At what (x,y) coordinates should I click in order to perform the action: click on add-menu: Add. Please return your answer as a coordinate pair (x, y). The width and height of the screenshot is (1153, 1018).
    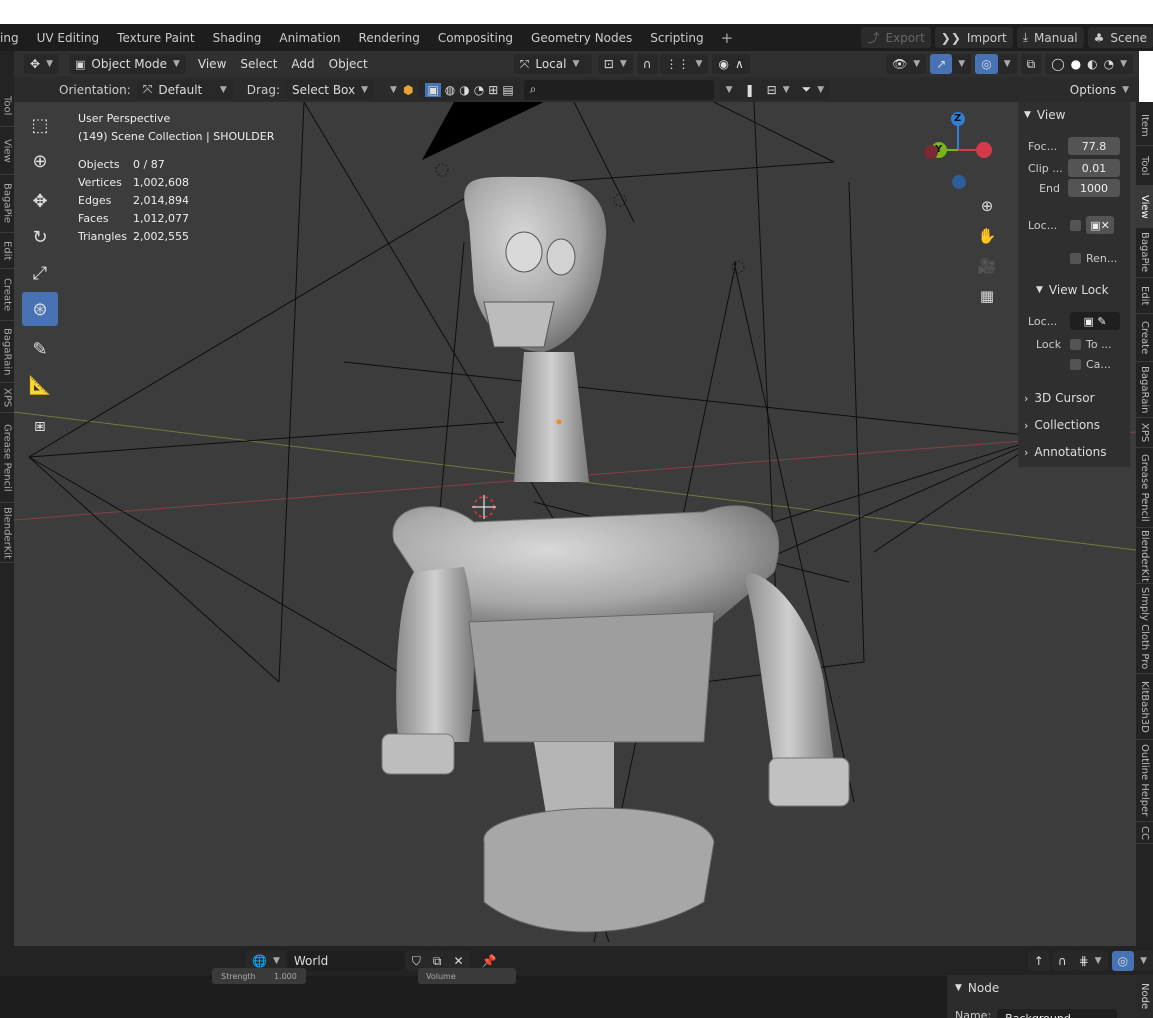
    Looking at the image, I should click on (302, 64).